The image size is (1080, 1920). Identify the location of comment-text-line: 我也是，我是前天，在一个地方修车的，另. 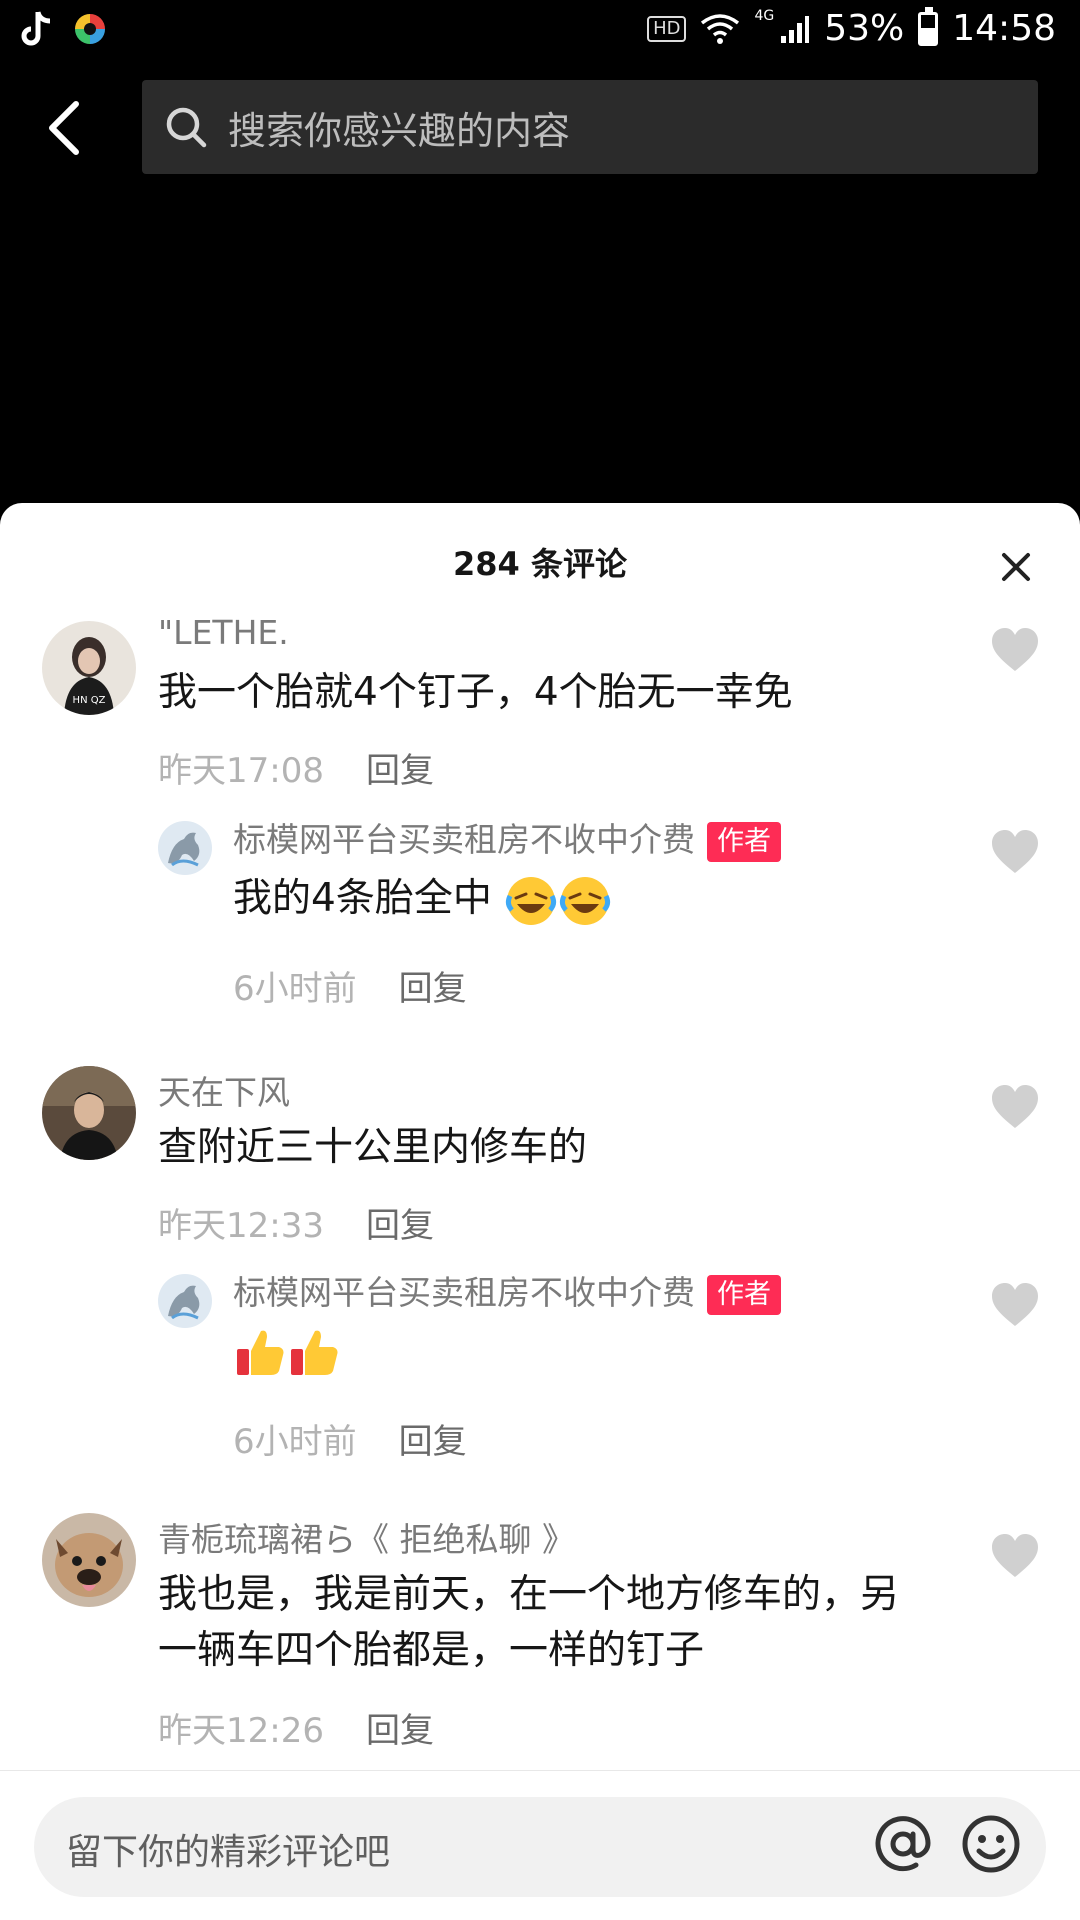
(529, 1594).